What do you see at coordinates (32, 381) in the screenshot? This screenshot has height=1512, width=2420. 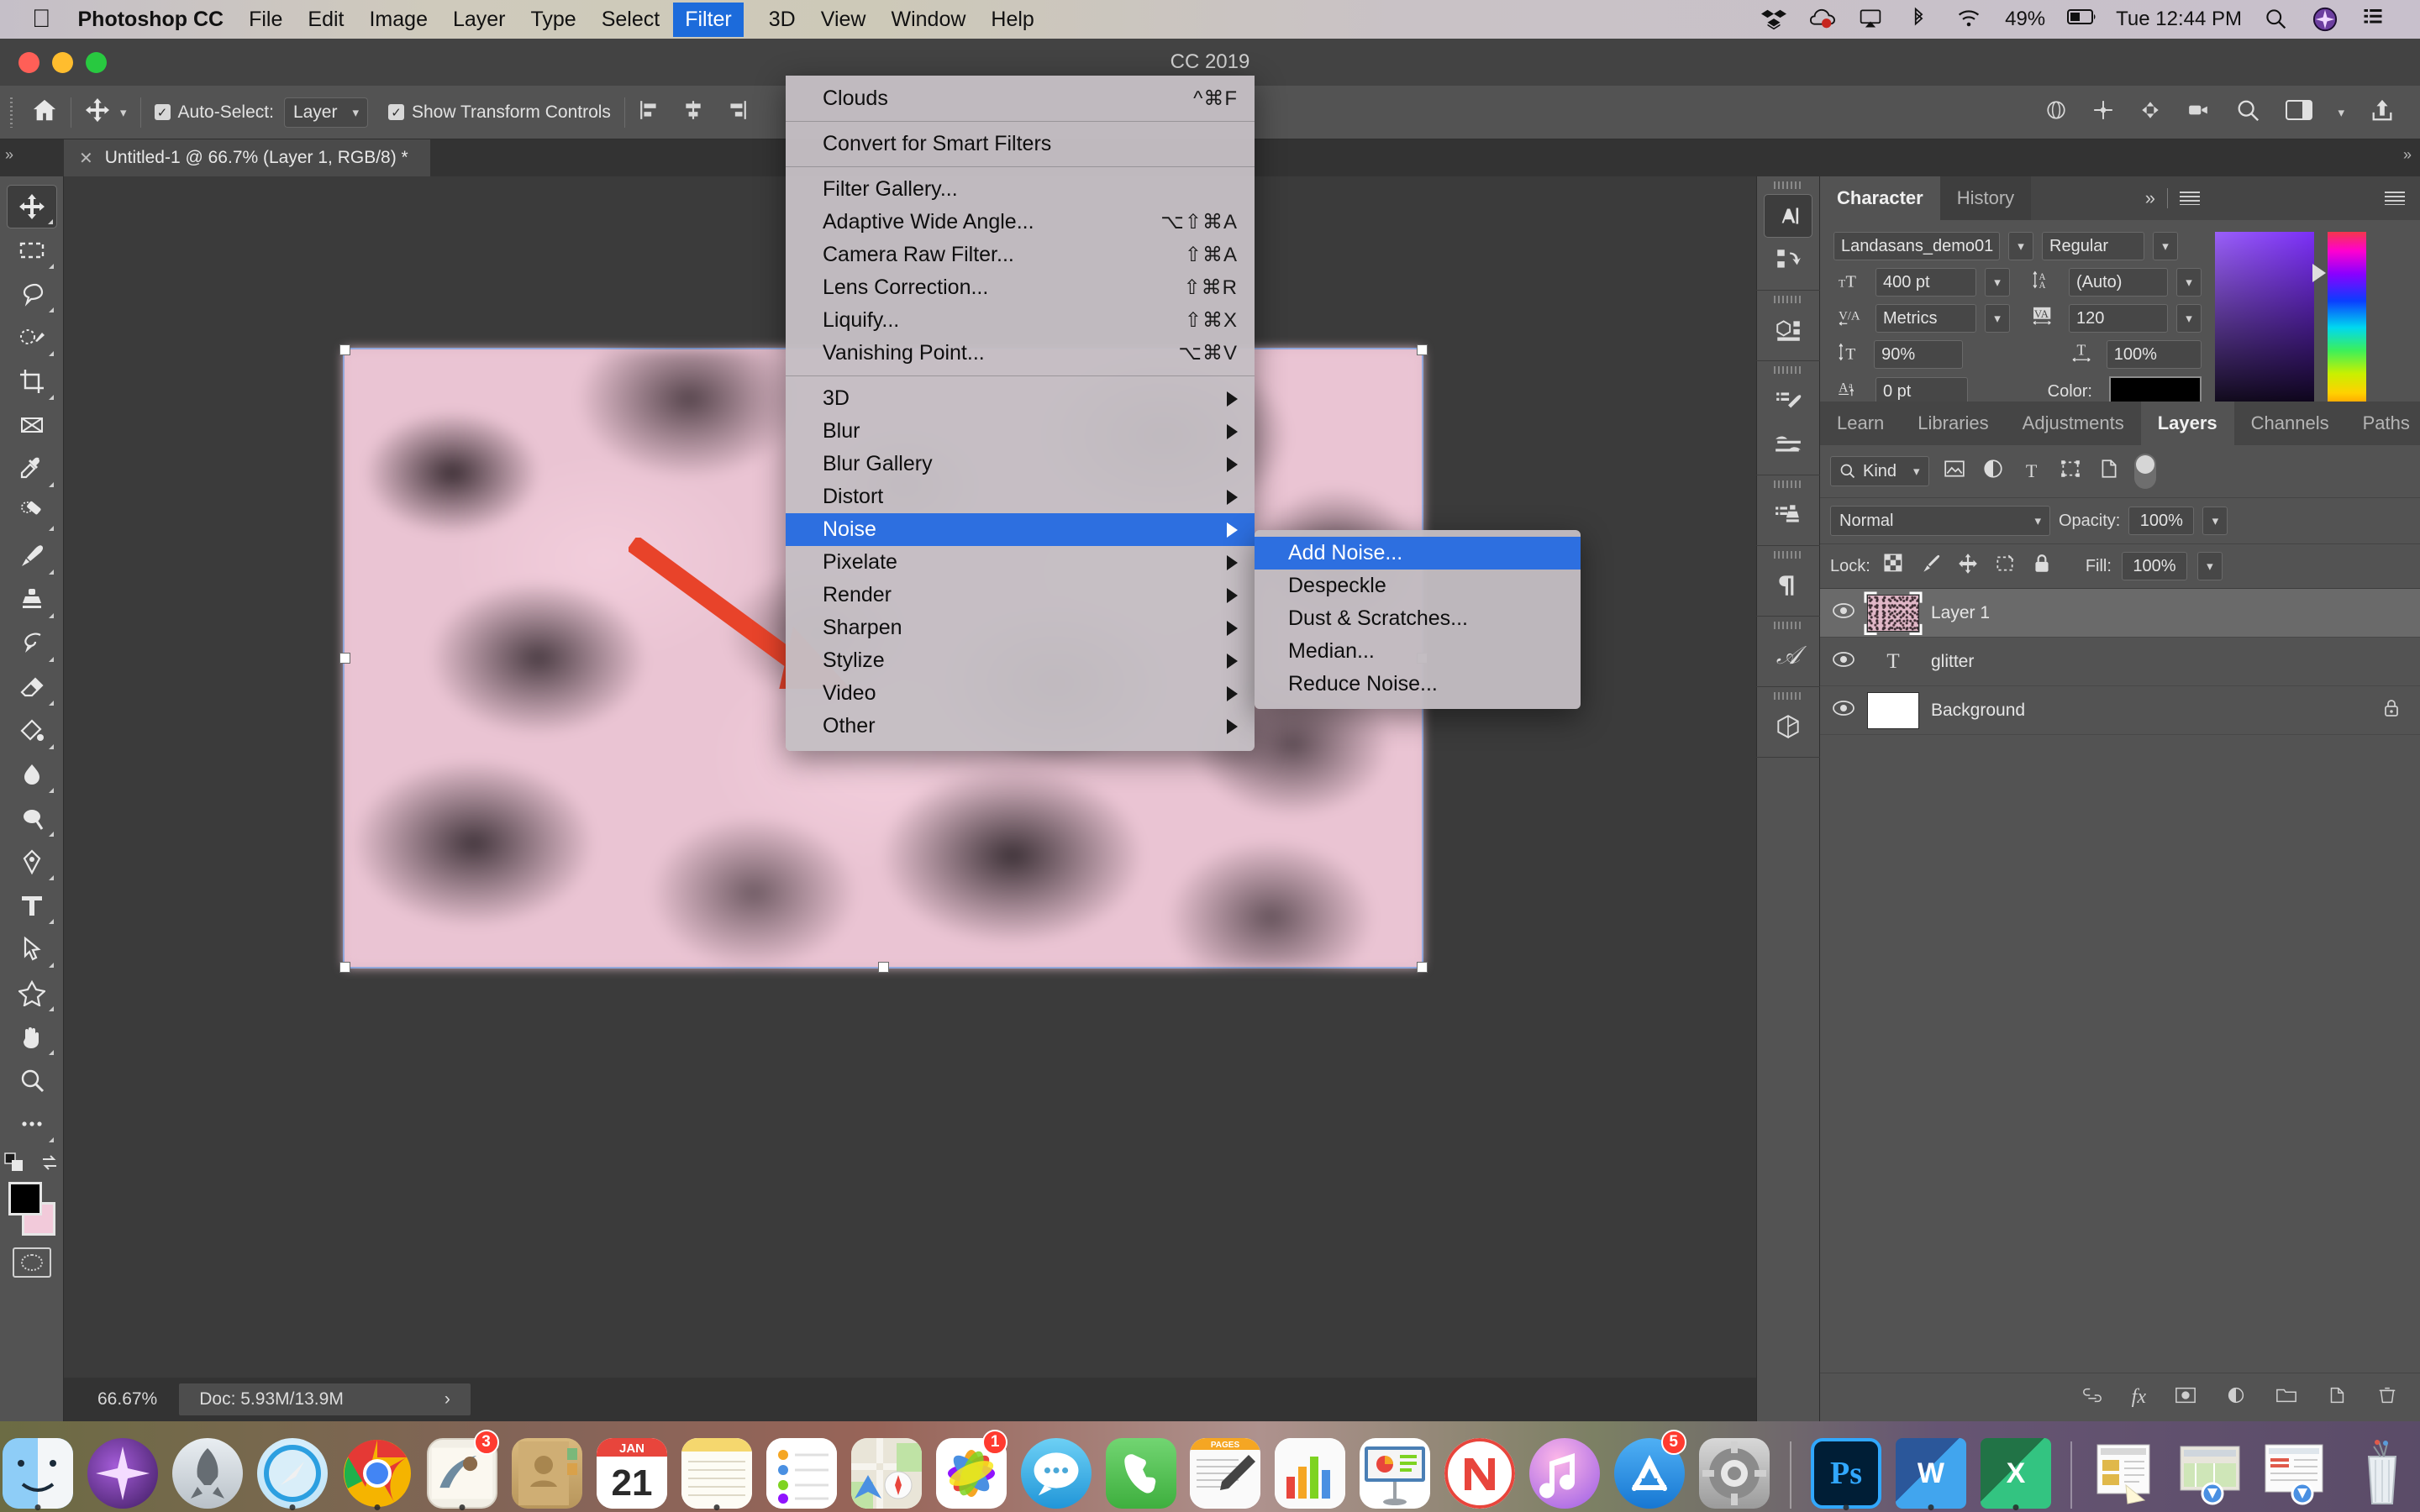 I see `crop-tool` at bounding box center [32, 381].